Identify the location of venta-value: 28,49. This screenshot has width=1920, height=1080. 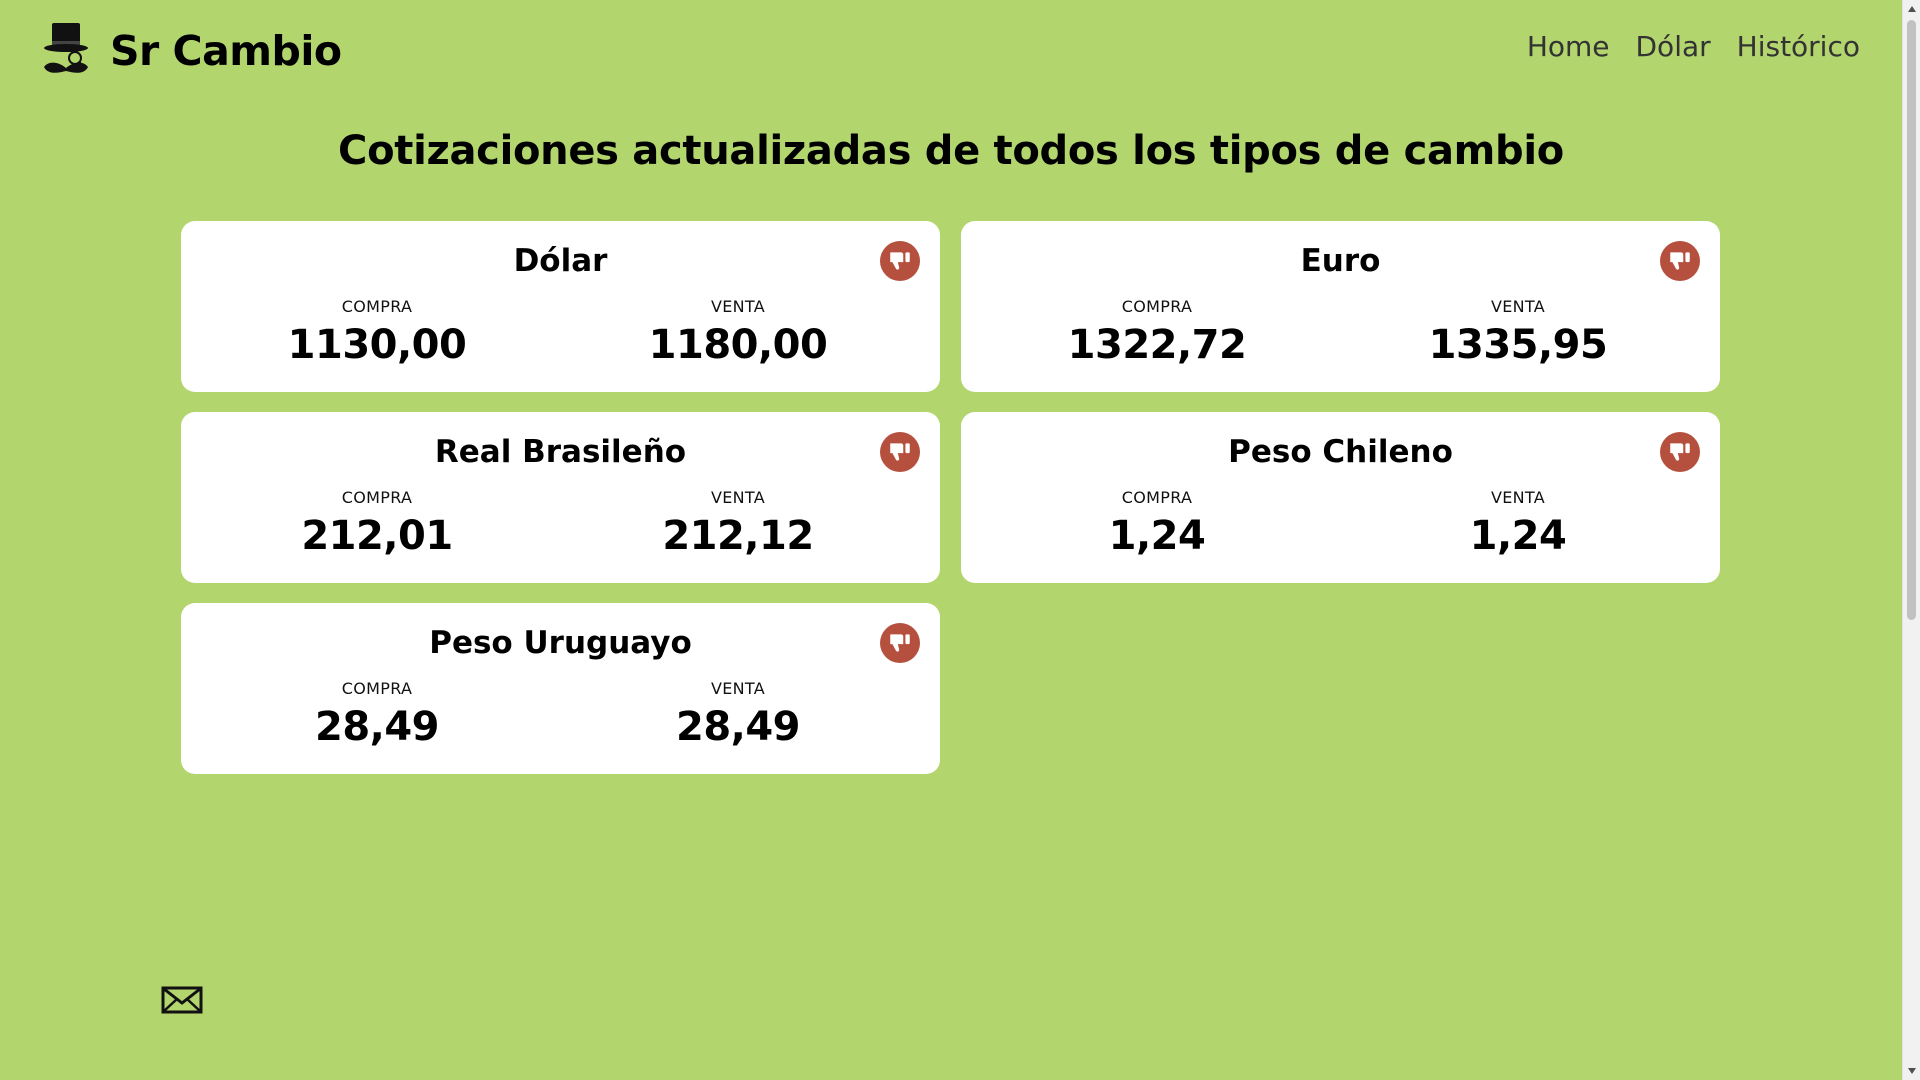
(738, 727).